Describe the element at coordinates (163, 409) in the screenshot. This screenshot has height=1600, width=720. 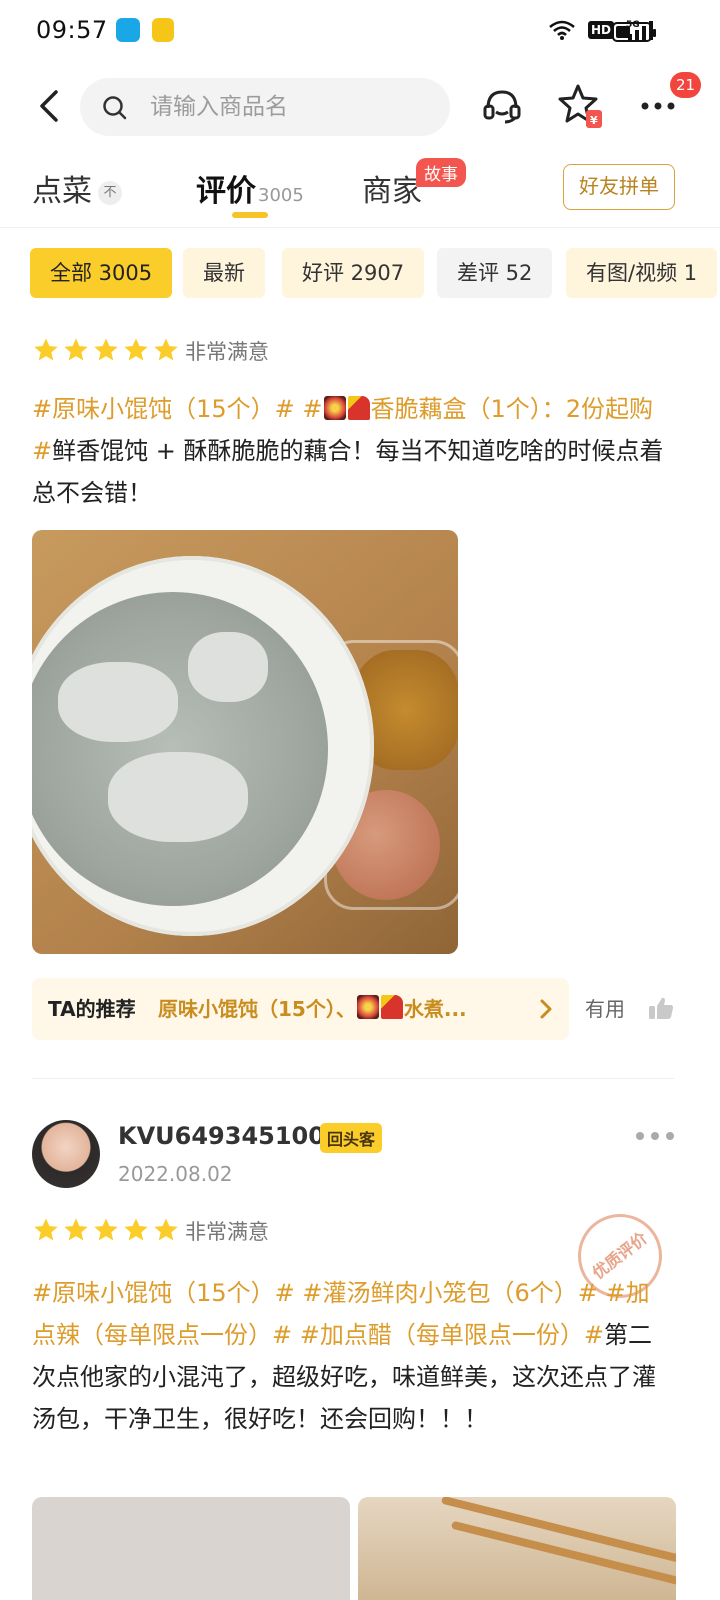
I see `review1-tag: #原味小馄饨（15个）#` at that location.